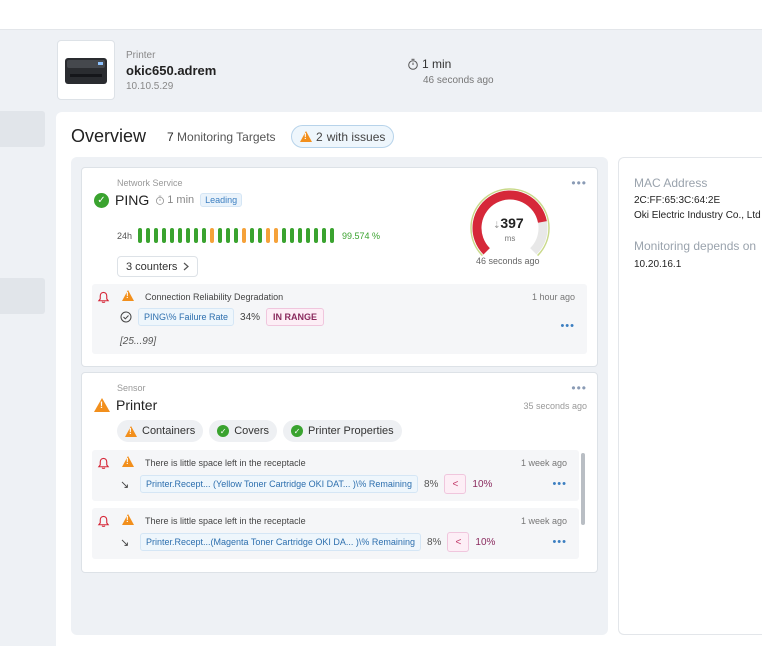 This screenshot has width=762, height=646. Describe the element at coordinates (583, 489) in the screenshot. I see `alerts-scrollbar` at that location.